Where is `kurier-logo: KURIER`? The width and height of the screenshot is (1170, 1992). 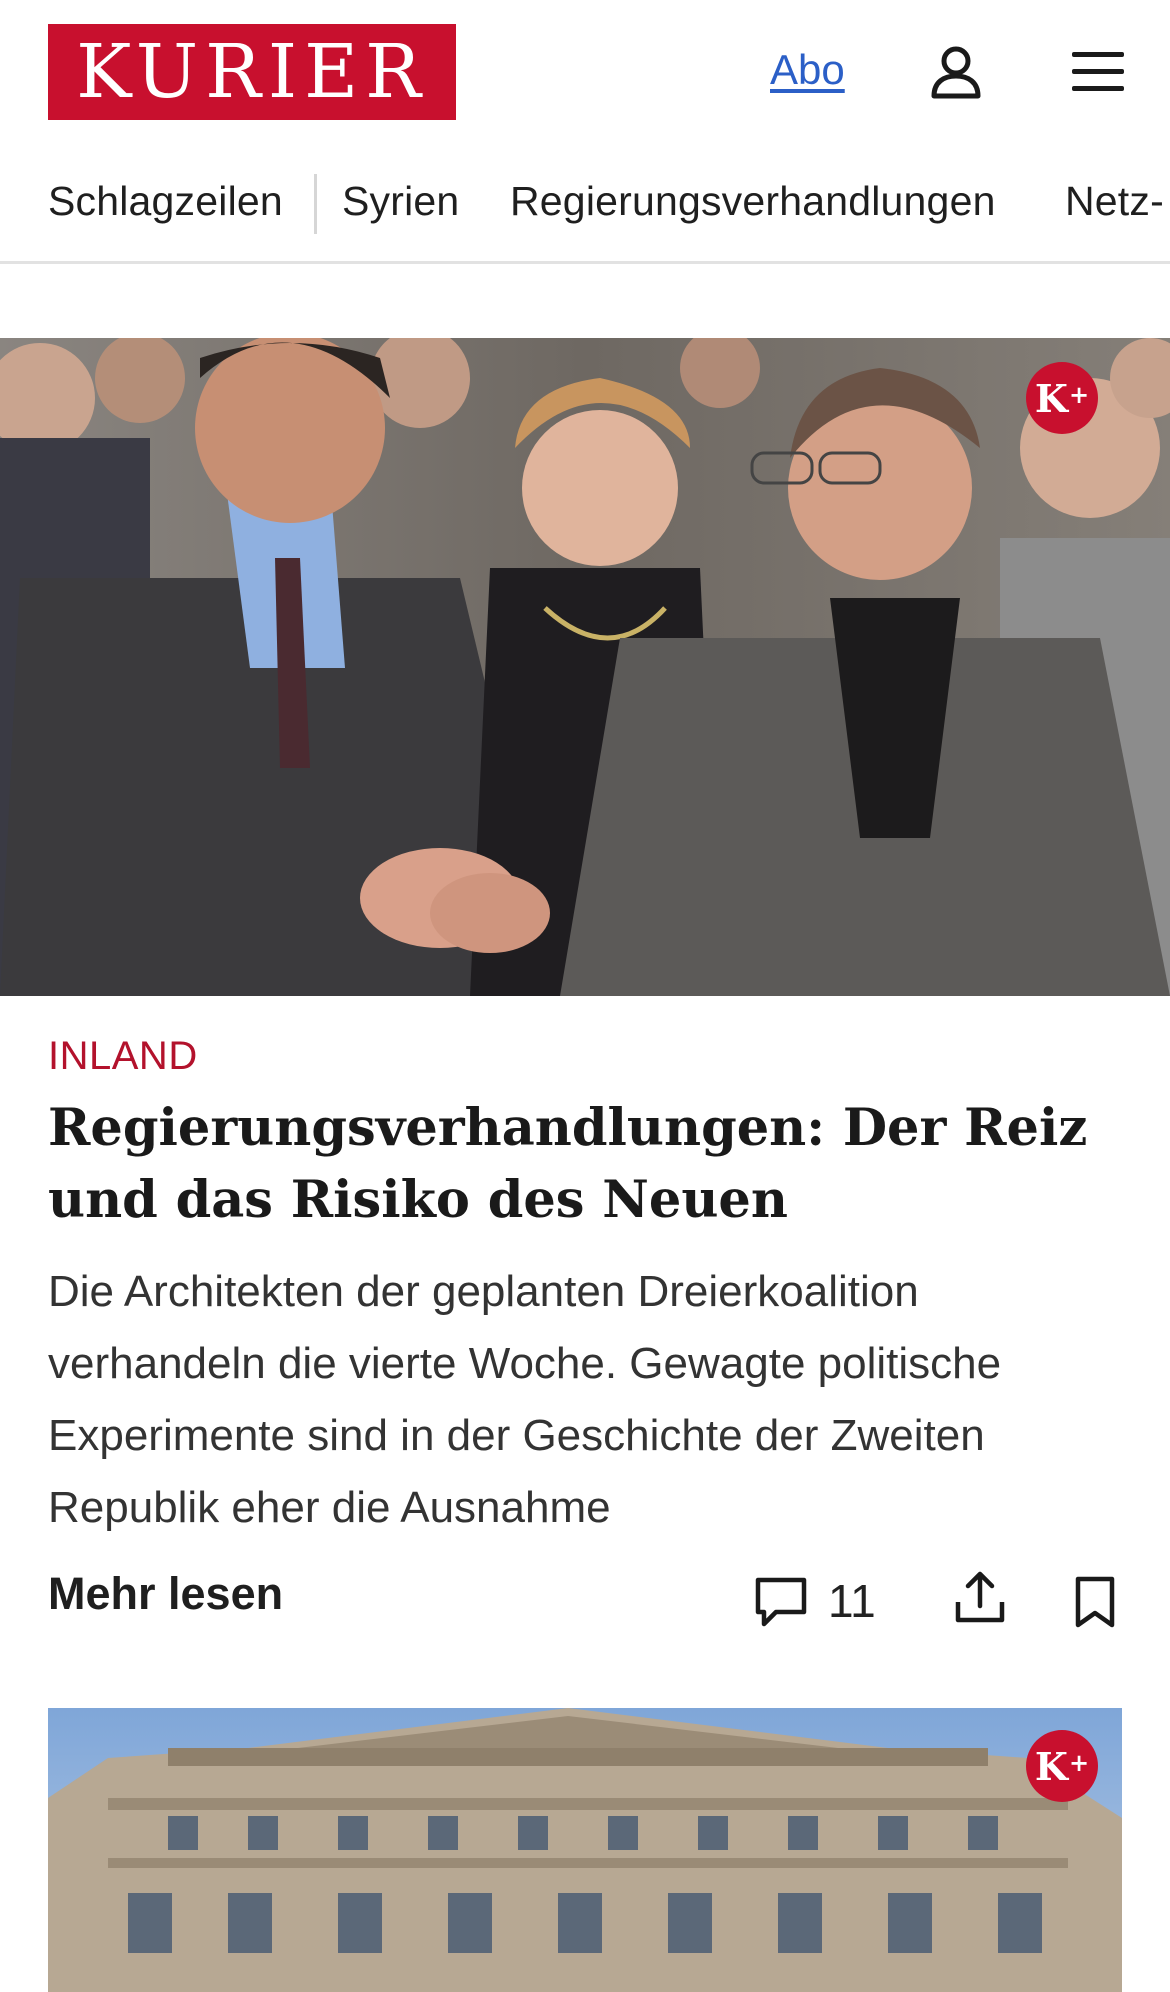
kurier-logo: KURIER is located at coordinates (252, 72).